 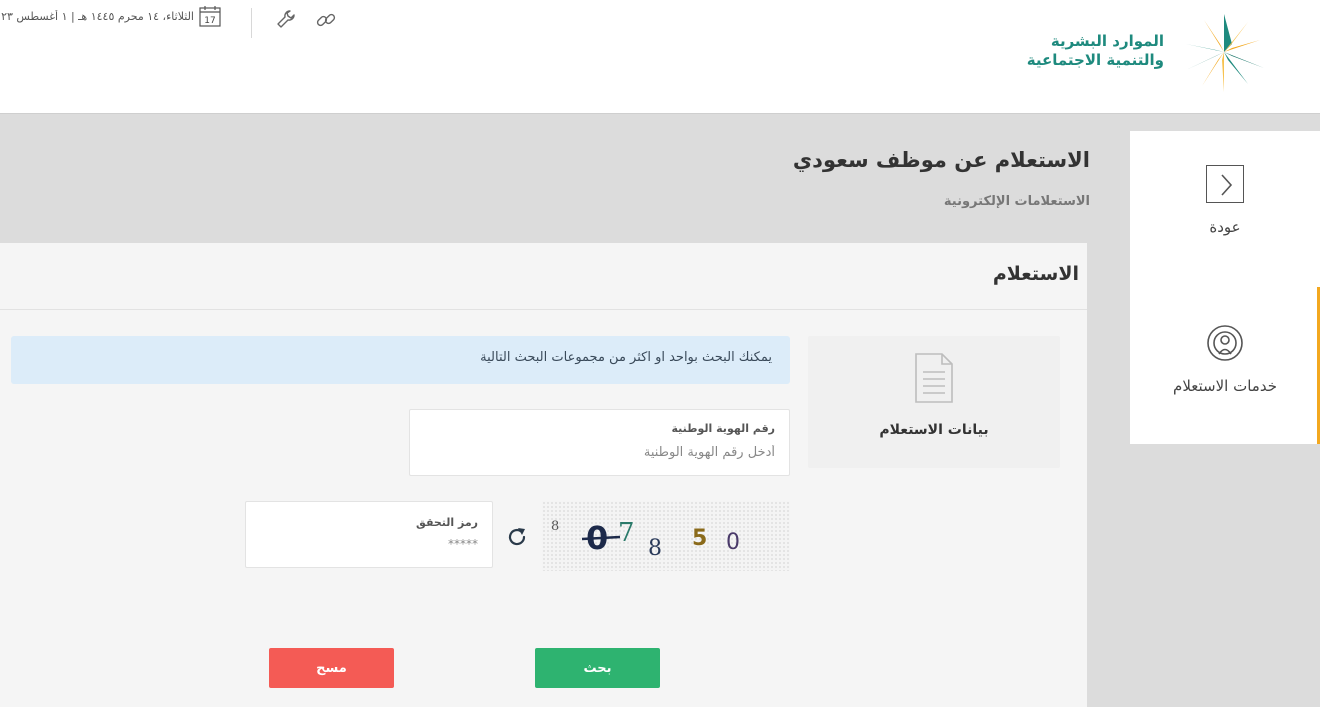 What do you see at coordinates (1225, 343) in the screenshot?
I see `broadcast-icon` at bounding box center [1225, 343].